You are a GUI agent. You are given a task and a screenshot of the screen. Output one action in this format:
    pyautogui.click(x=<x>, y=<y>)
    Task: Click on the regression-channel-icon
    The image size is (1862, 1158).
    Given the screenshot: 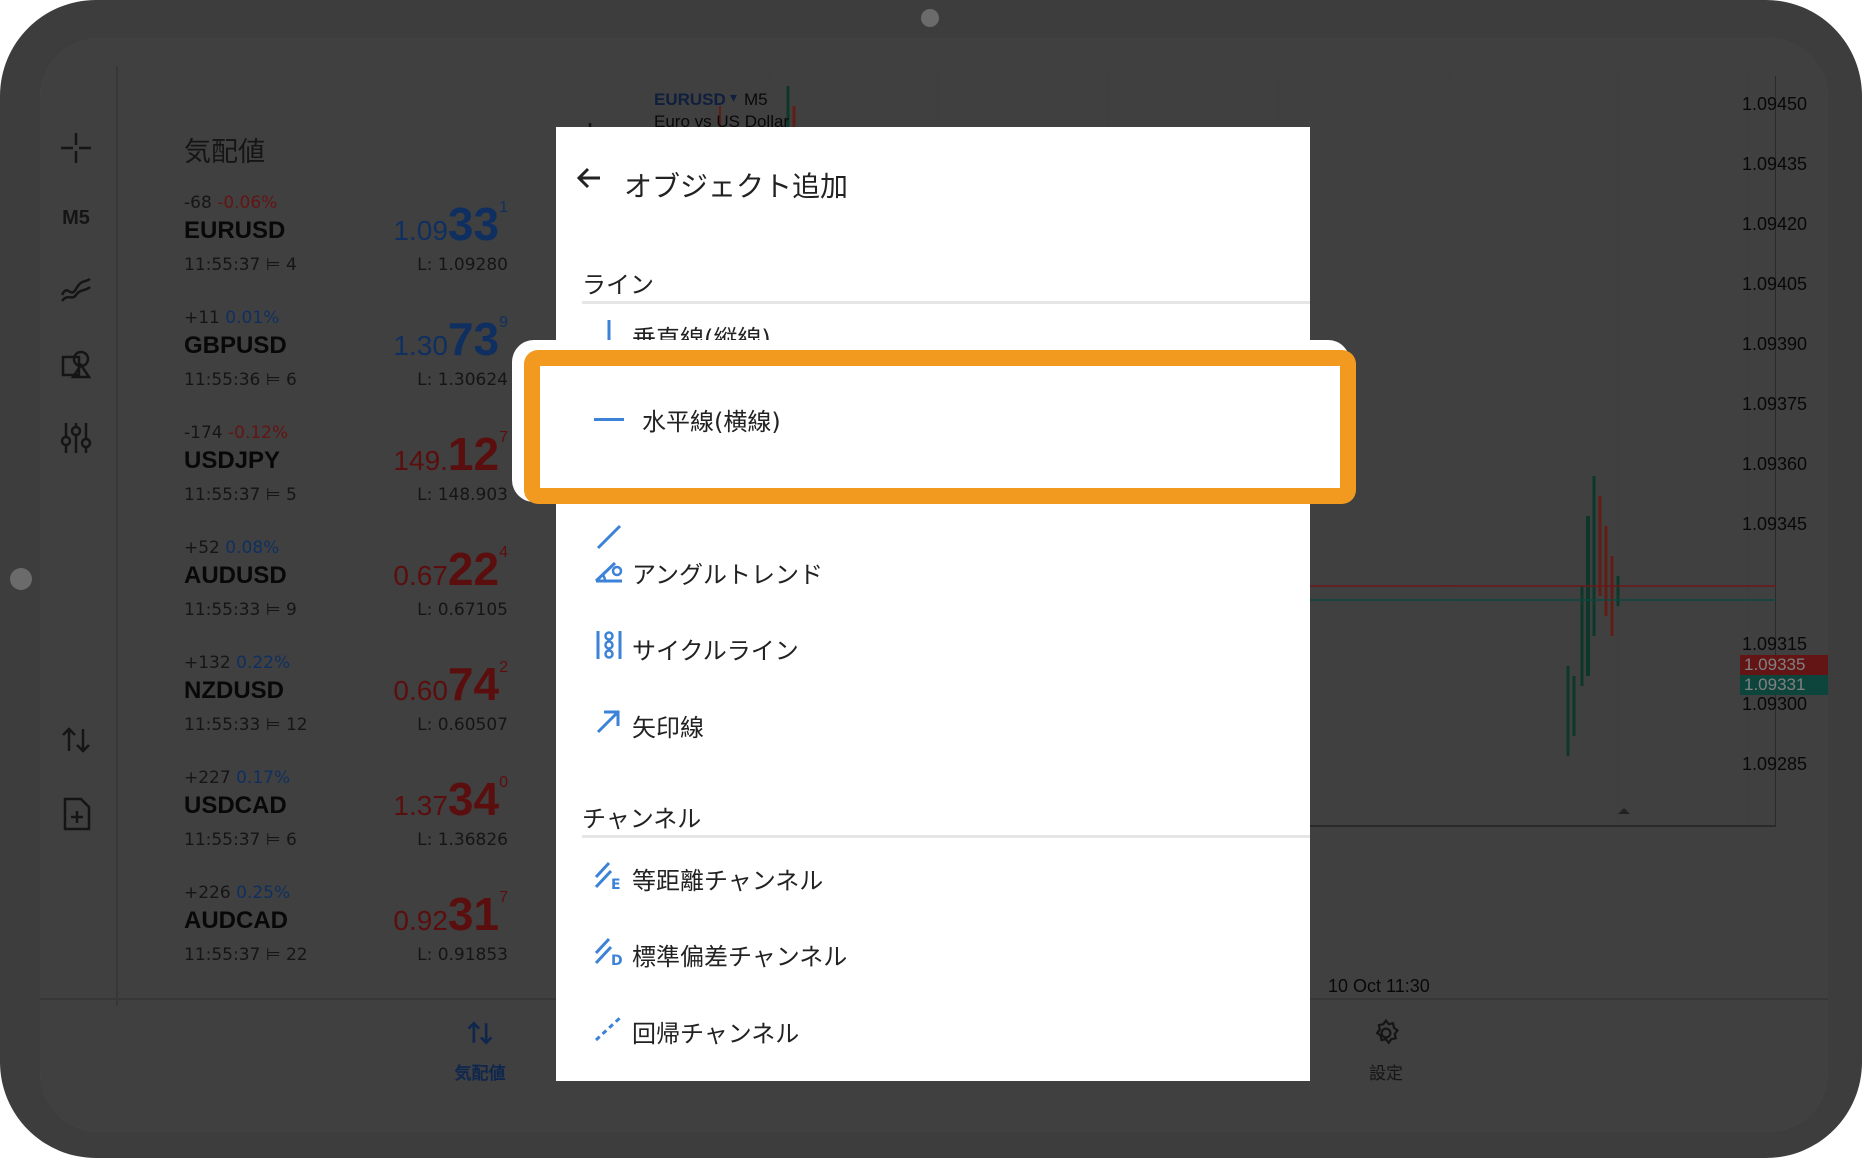 What is the action you would take?
    pyautogui.click(x=609, y=1029)
    